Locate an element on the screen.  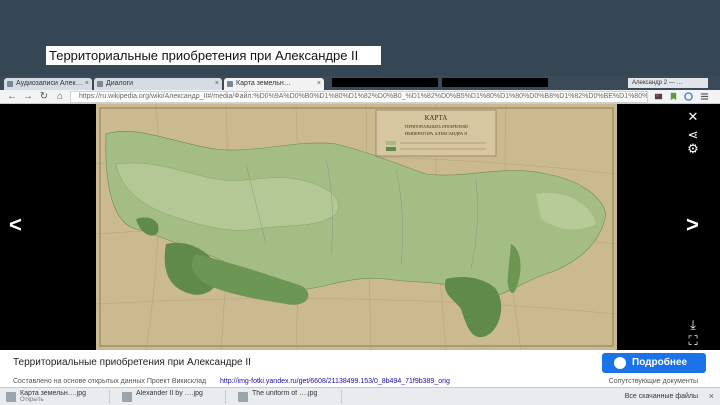
close-icon: × is located at coordinates (711, 396).